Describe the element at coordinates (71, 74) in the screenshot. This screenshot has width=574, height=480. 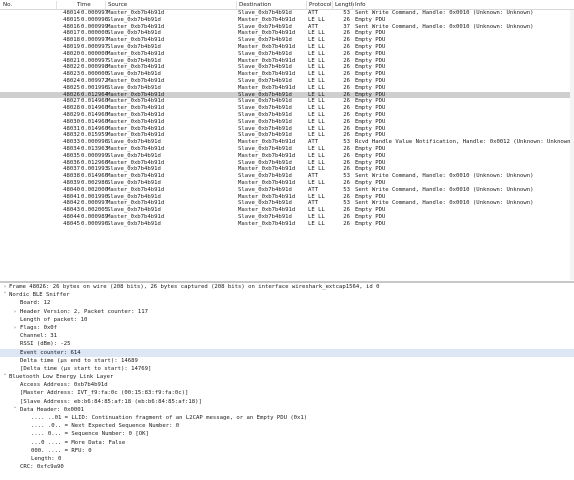
I see `cell-no: 48023` at that location.